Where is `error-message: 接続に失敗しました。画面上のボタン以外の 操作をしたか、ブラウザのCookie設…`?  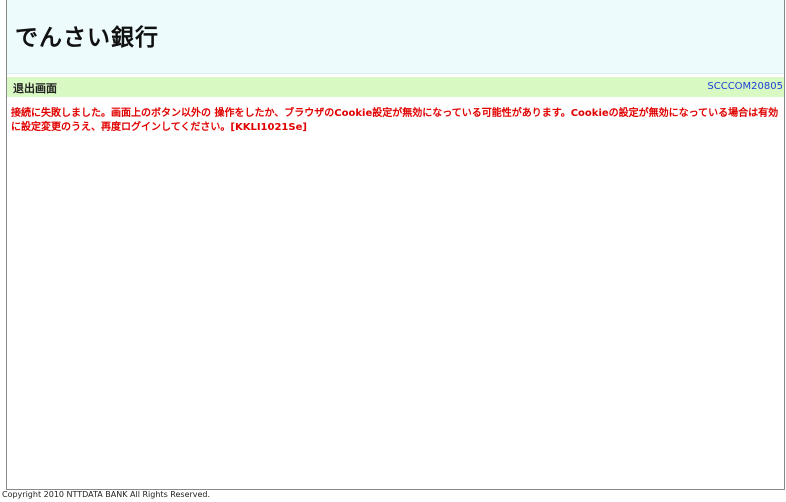 error-message: 接続に失敗しました。画面上のボタン以外の 操作をしたか、ブラウザのCookie設… is located at coordinates (395, 120).